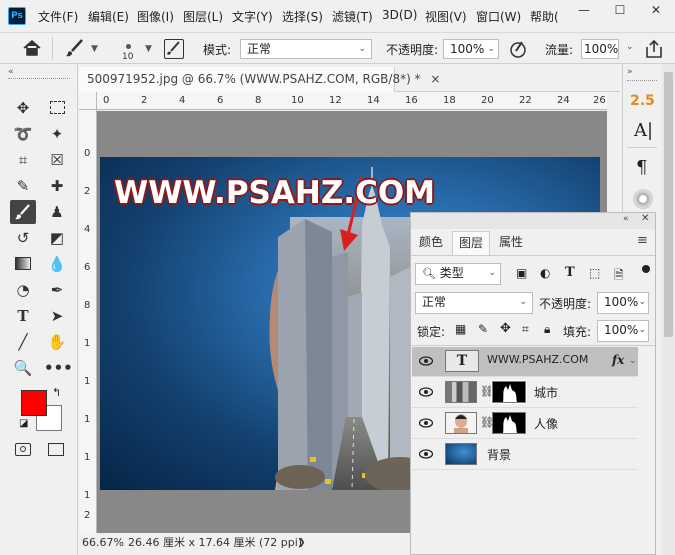 The image size is (675, 555). What do you see at coordinates (620, 11) in the screenshot?
I see `maximize-button: ☐` at bounding box center [620, 11].